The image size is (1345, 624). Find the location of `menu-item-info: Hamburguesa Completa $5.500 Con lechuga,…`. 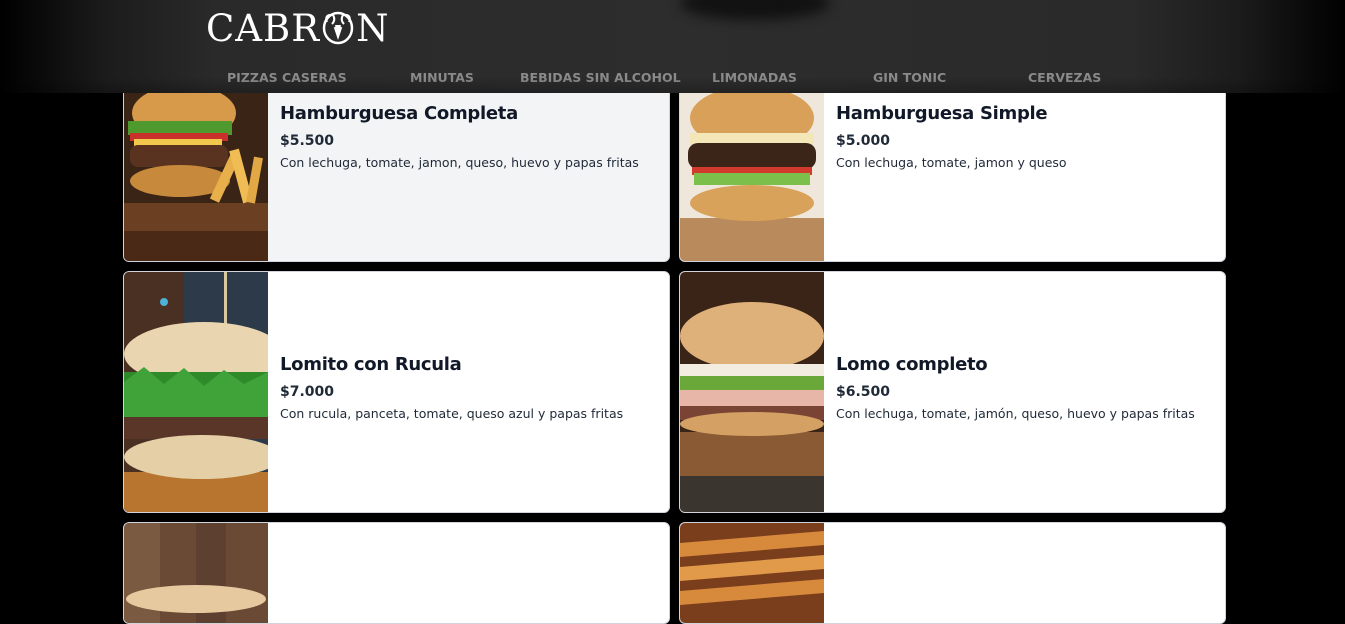

menu-item-info: Hamburguesa Completa $5.500 Con lechuga,… is located at coordinates (470, 136).